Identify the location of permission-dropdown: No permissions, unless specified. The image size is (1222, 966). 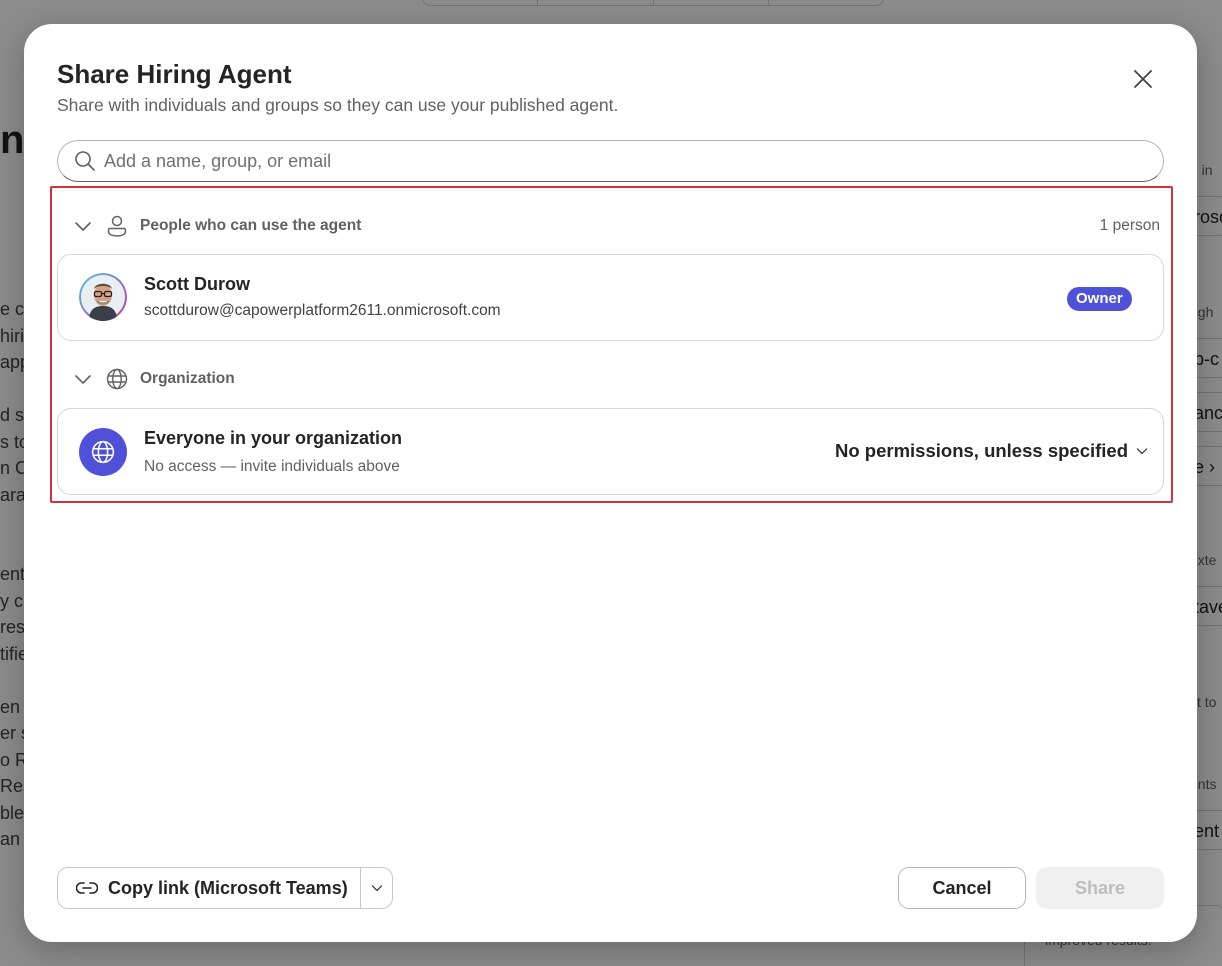
(992, 451).